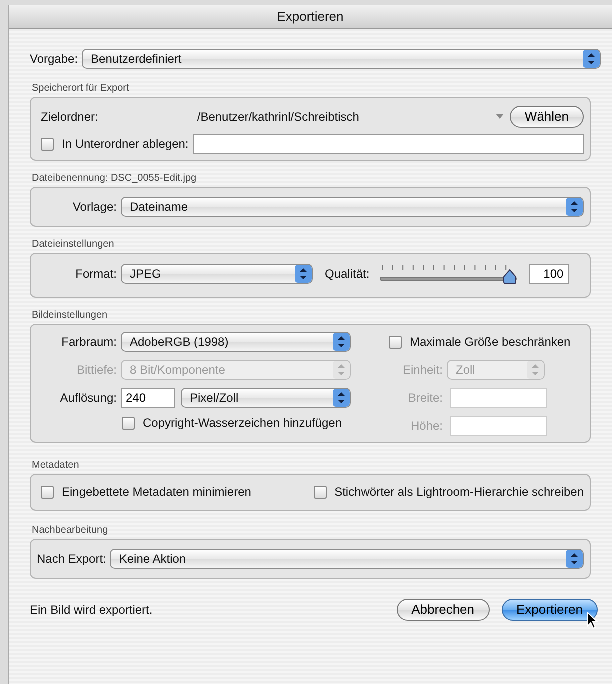 This screenshot has width=612, height=684. What do you see at coordinates (548, 274) in the screenshot?
I see `quality-field: 100` at bounding box center [548, 274].